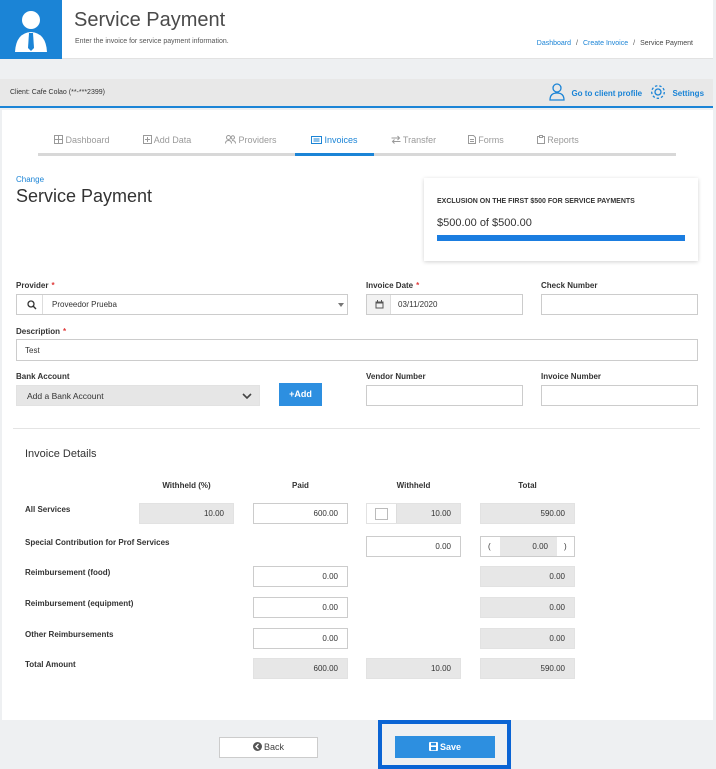 Image resolution: width=716 pixels, height=769 pixels. What do you see at coordinates (571, 376) in the screenshot?
I see `invoice-number-label: Invoice Number` at bounding box center [571, 376].